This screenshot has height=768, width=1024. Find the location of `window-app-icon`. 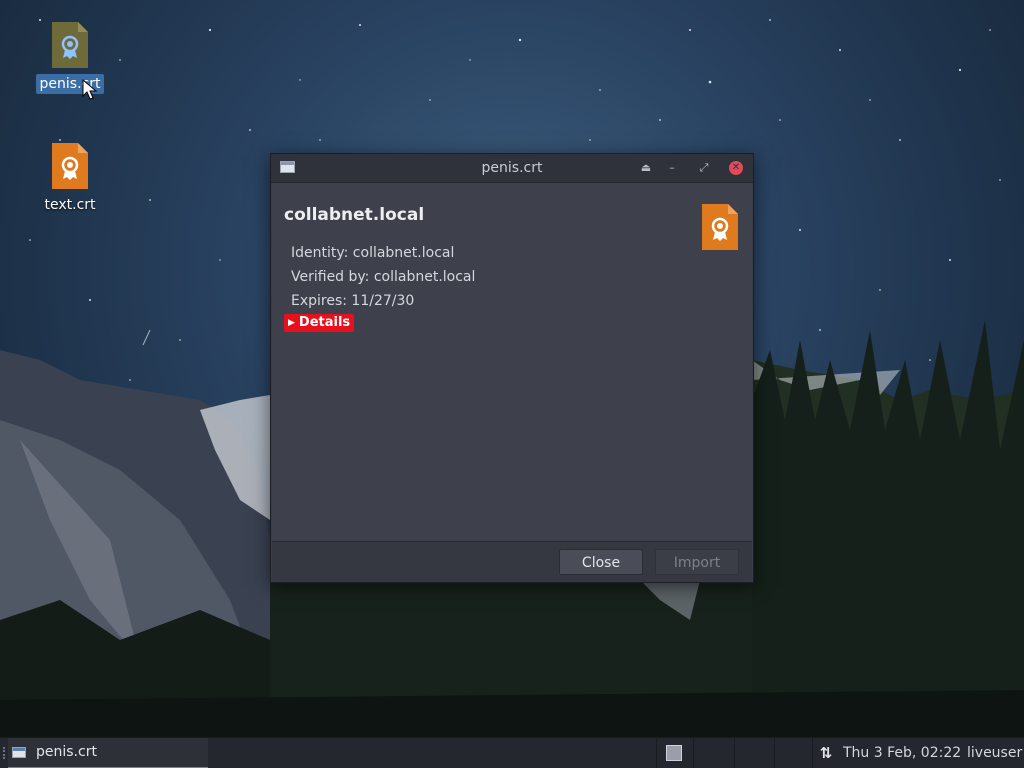

window-app-icon is located at coordinates (19, 752).